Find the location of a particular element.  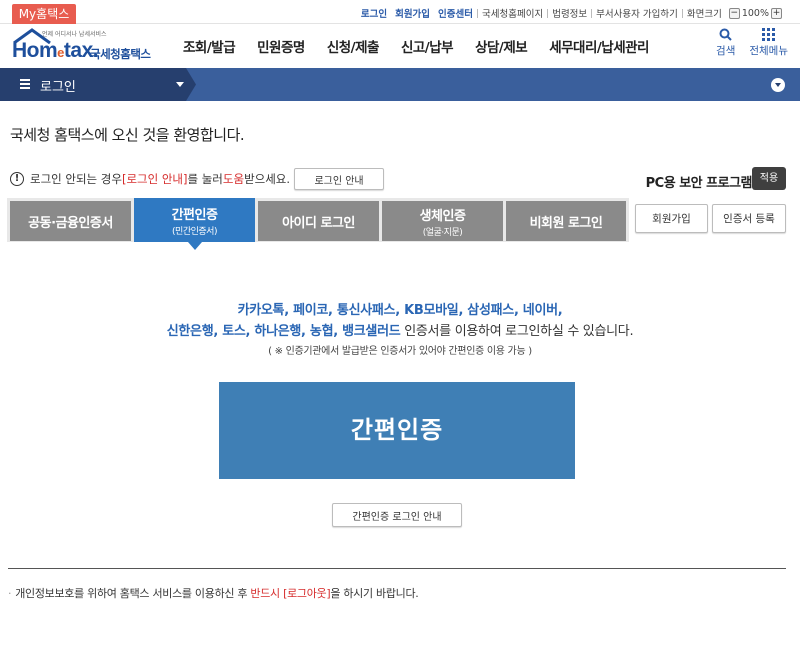

security-program-label: PC용 보안 프로그램 is located at coordinates (699, 183).